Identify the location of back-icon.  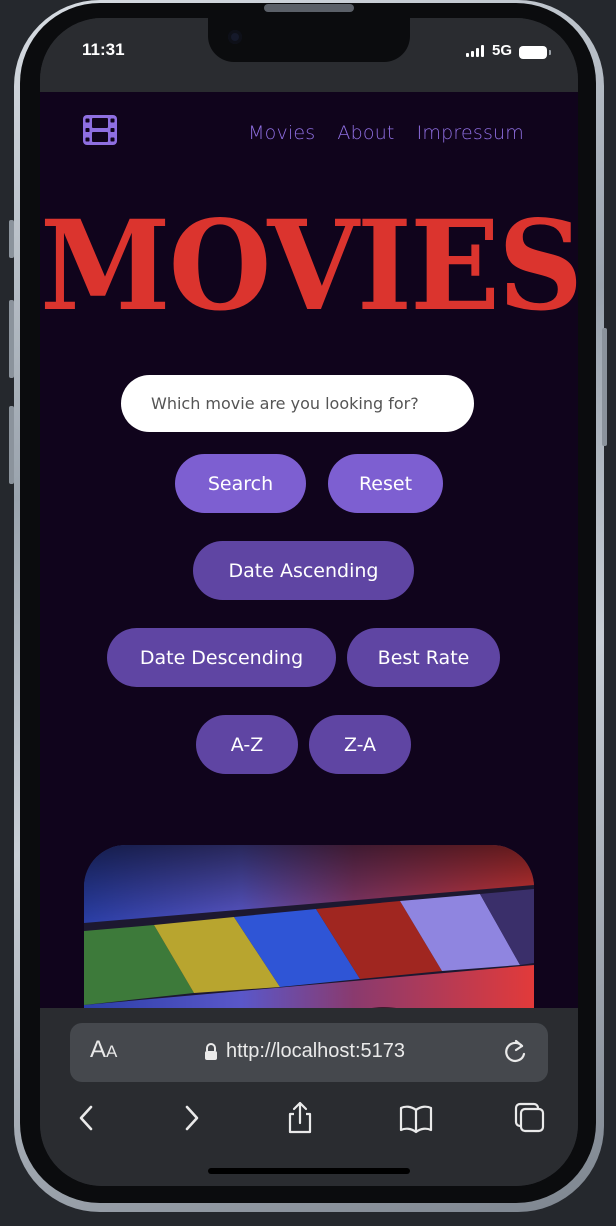
(87, 1118).